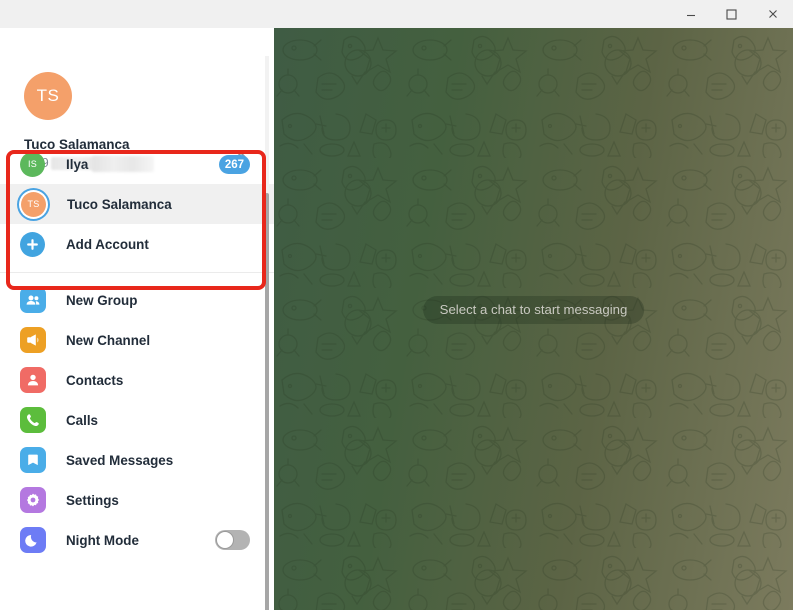 Image resolution: width=793 pixels, height=610 pixels. I want to click on add-account-row: Add Account, so click(137, 244).